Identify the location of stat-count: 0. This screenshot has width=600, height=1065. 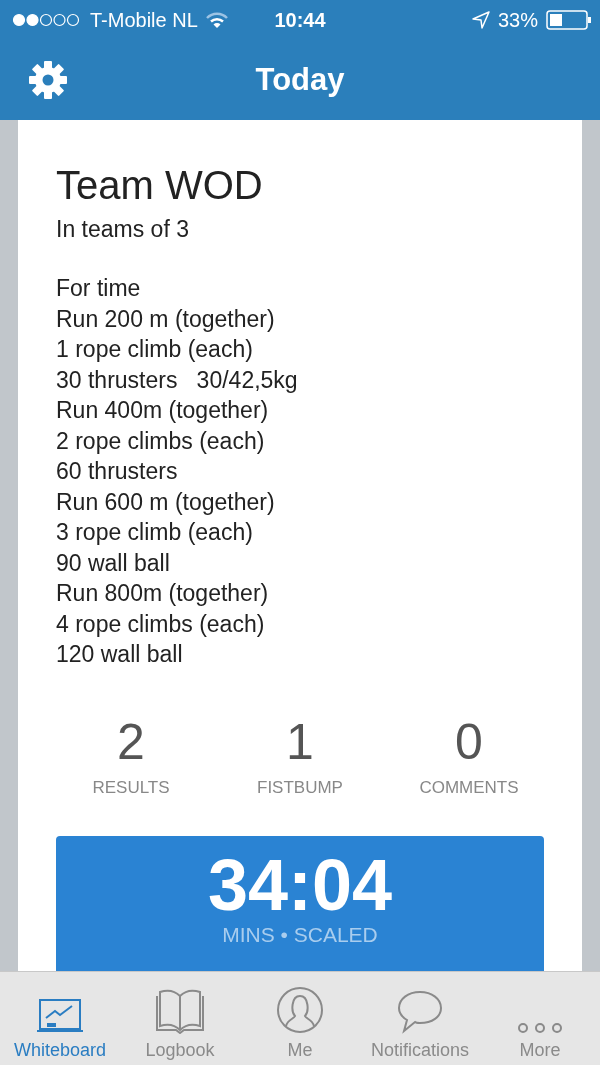
(469, 741).